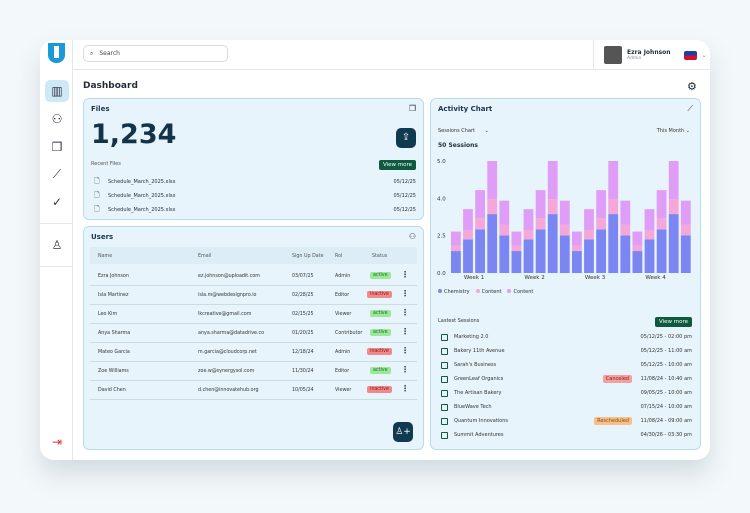 This screenshot has width=750, height=513. I want to click on logout-button: ⇥, so click(57, 442).